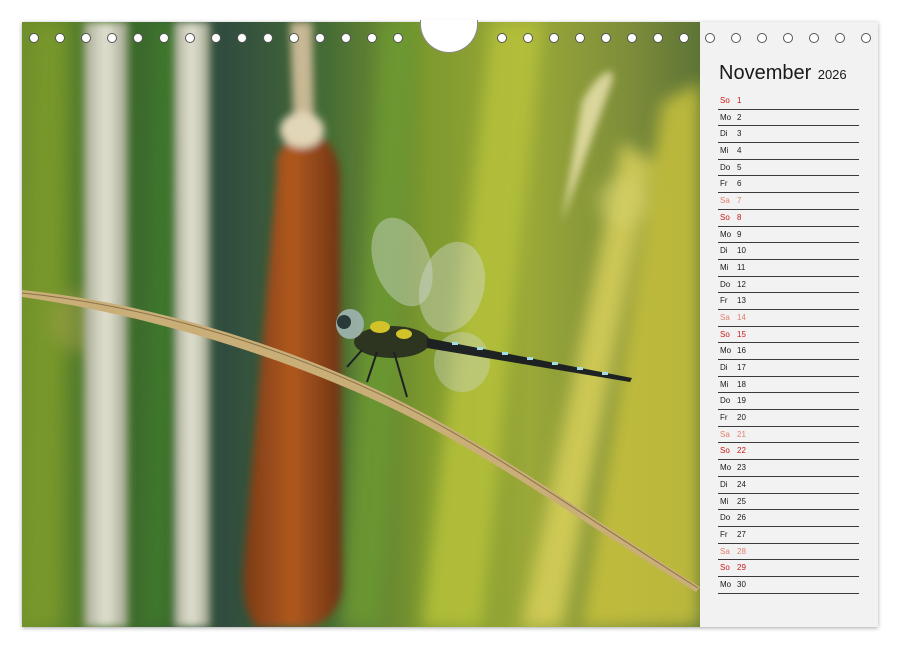 The width and height of the screenshot is (899, 648). Describe the element at coordinates (788, 135) in the screenshot. I see `day-row: Di 3` at that location.